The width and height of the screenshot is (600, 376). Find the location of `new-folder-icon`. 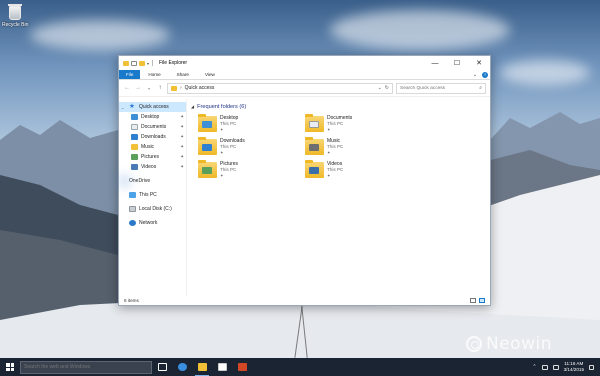

new-folder-icon is located at coordinates (142, 63).